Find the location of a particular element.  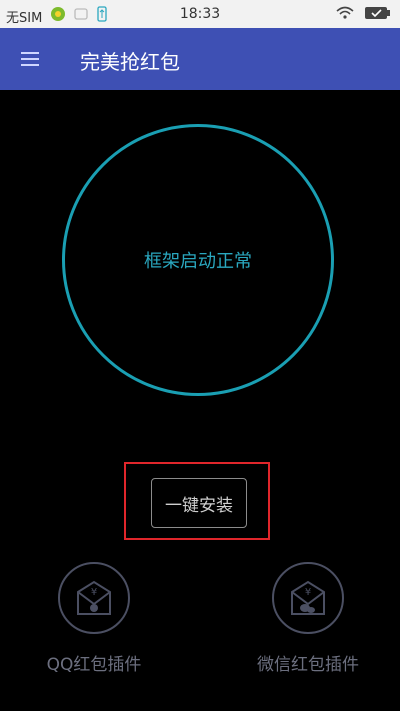

status-bar: 无SIM 18:33 is located at coordinates (200, 14).